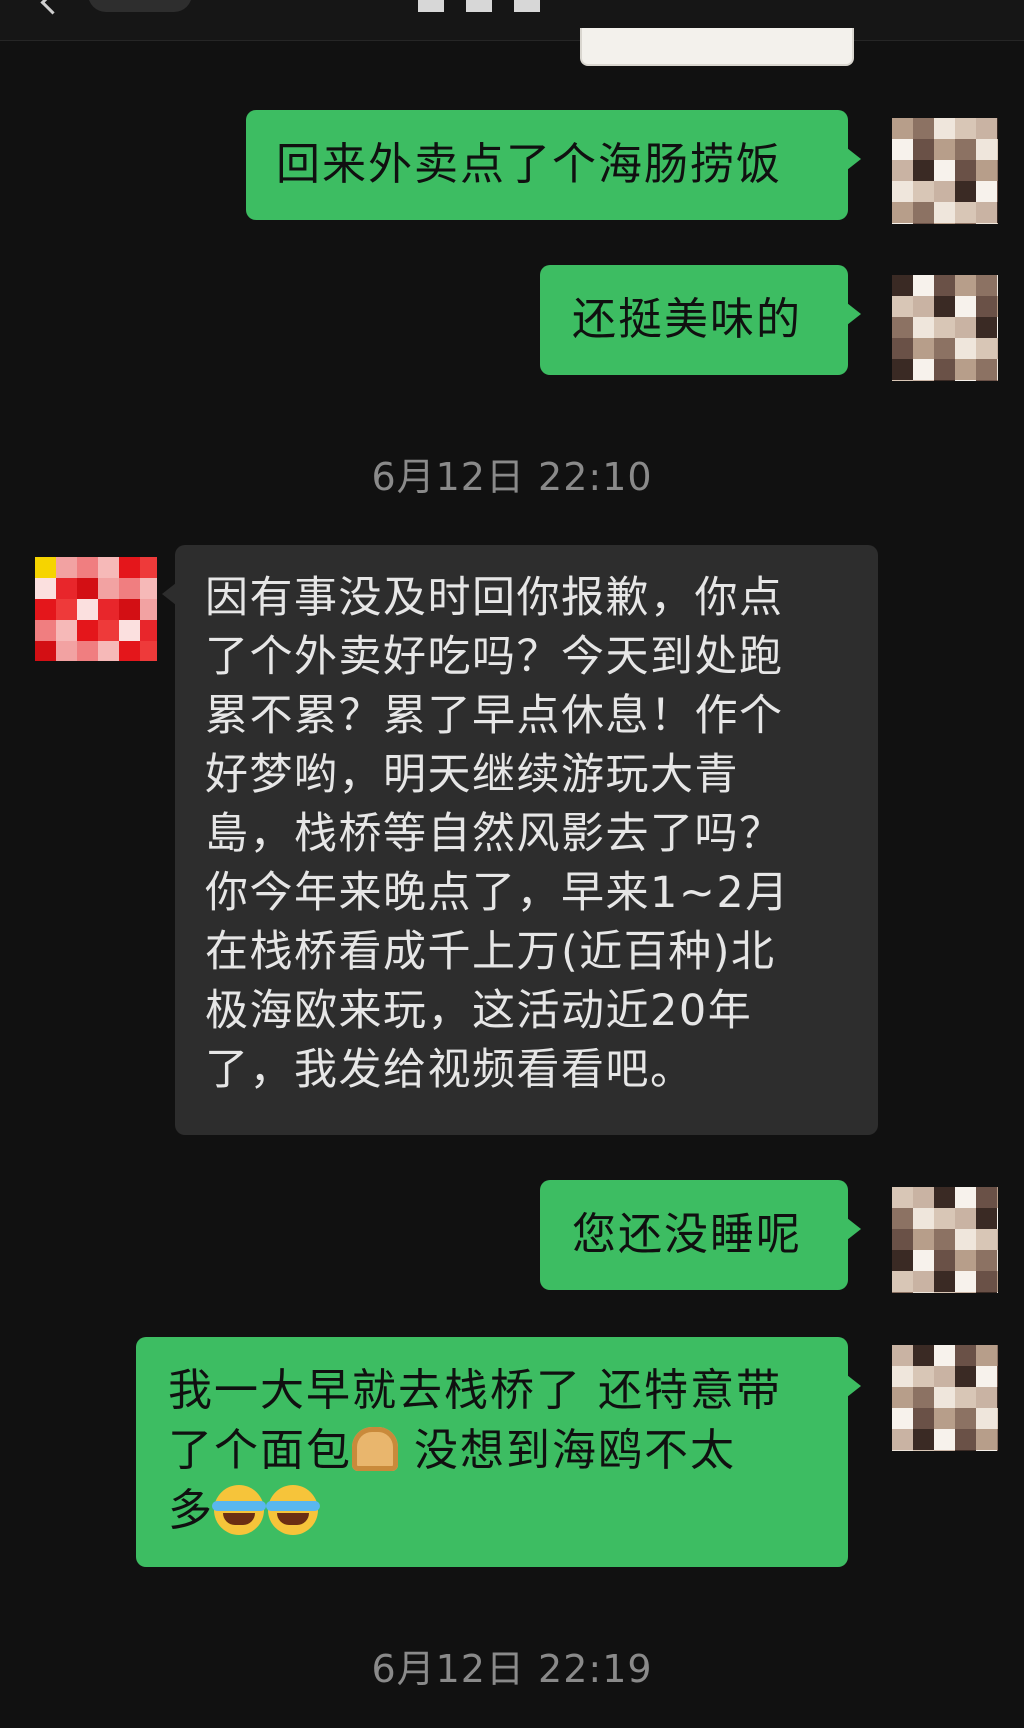 The image size is (1024, 1728). Describe the element at coordinates (553, 165) in the screenshot. I see `message-bubble-outgoing: 回来外卖点了个海肠捞饭` at that location.